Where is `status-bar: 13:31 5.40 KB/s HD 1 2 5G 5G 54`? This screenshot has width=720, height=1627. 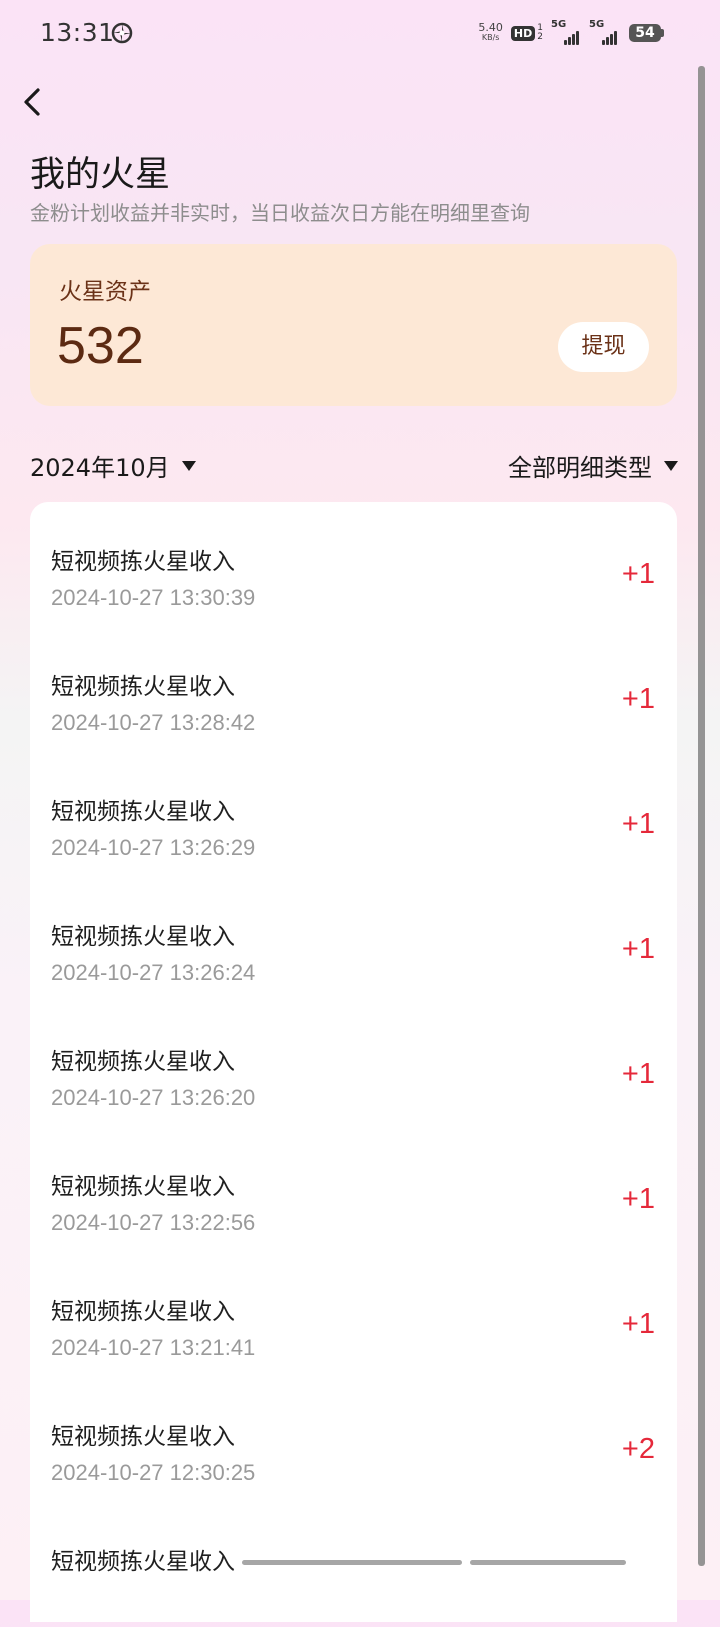
status-bar: 13:31 5.40 KB/s HD 1 2 5G 5G 54 is located at coordinates (360, 32).